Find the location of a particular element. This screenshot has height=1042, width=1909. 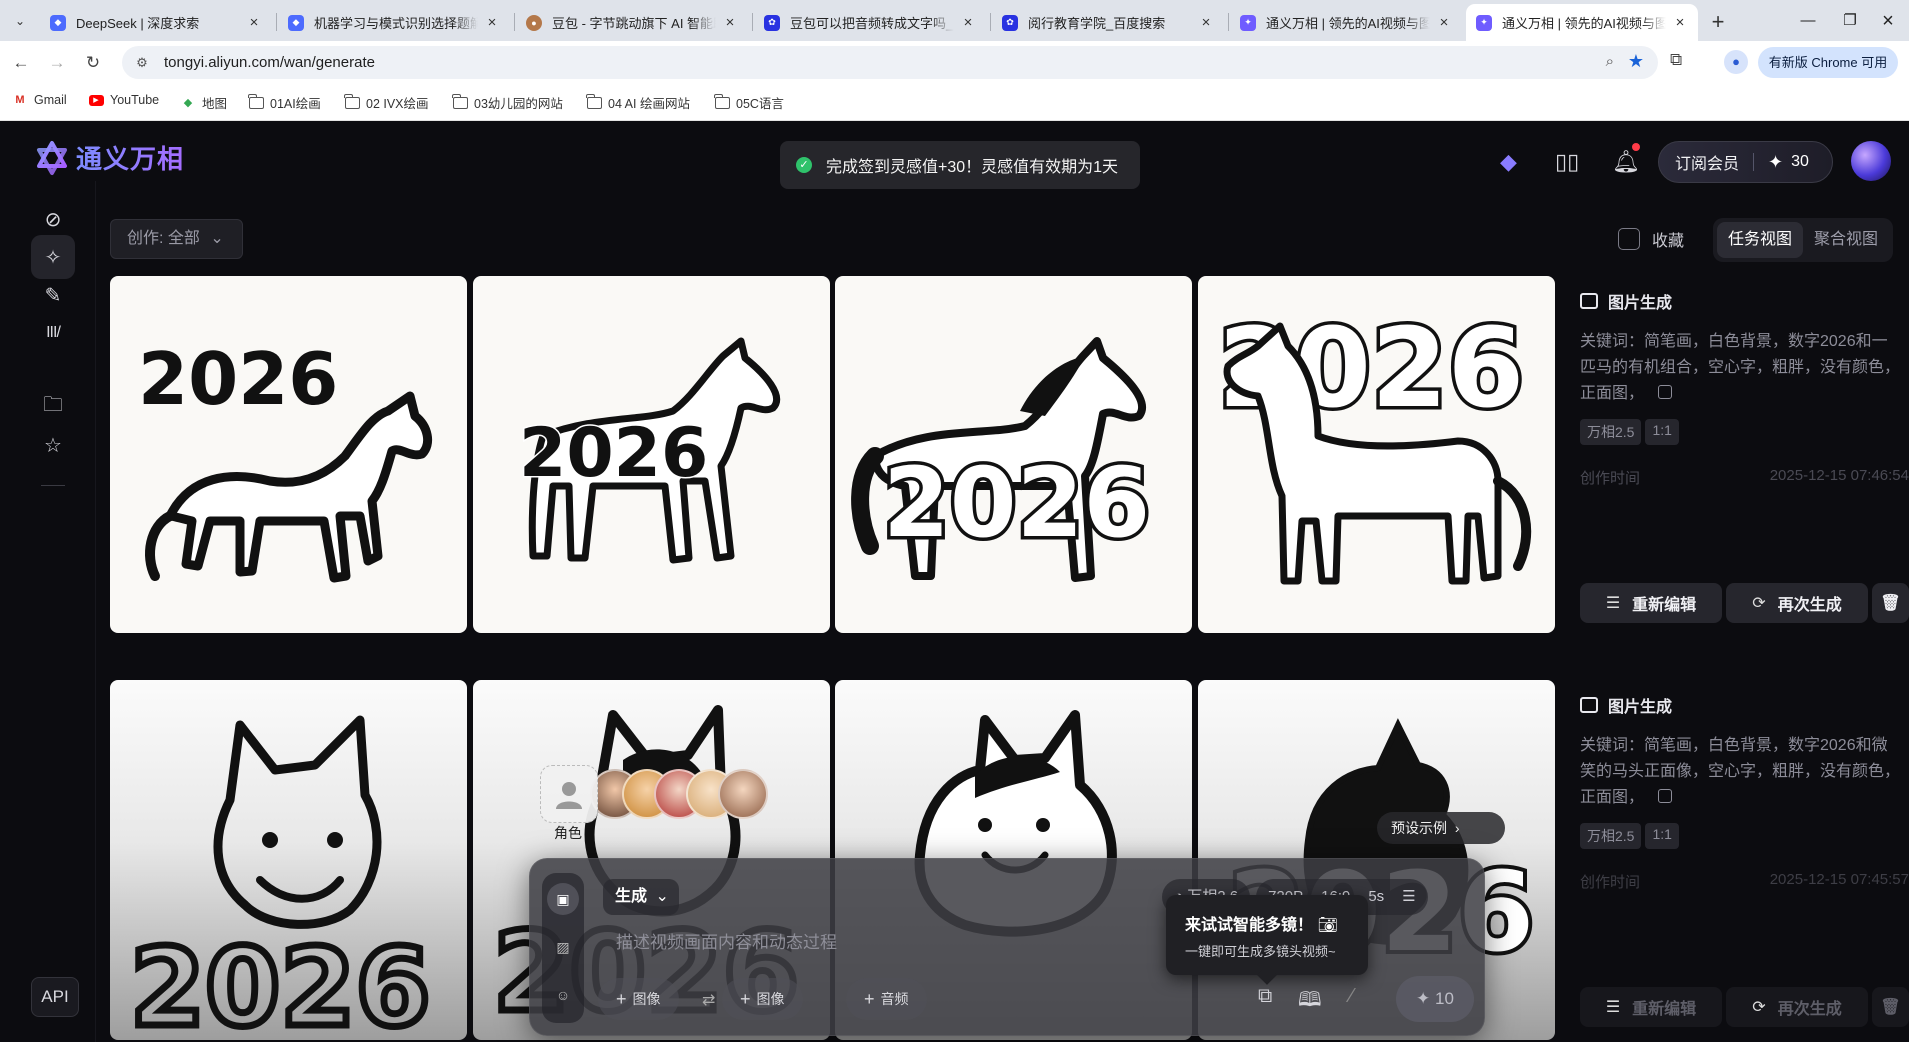

multi-shot-icon: ⧉ is located at coordinates (1265, 996).